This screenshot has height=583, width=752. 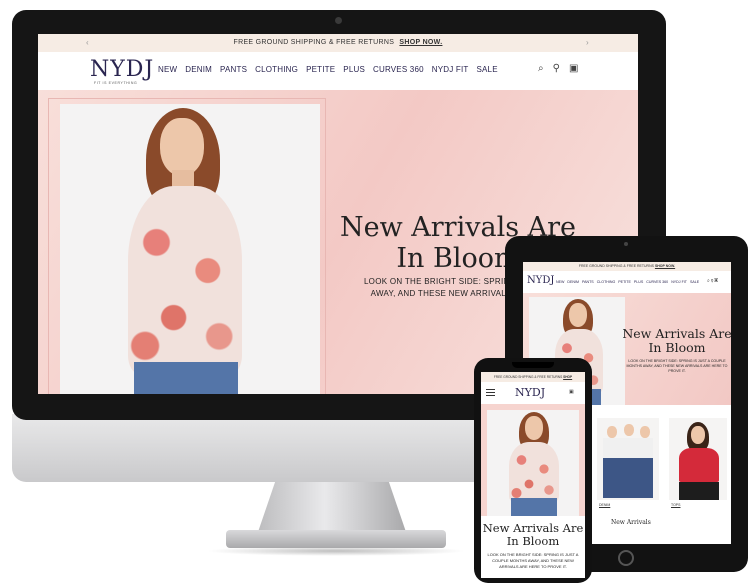 I want to click on promo-text: FREE GROUND SHIPPING & FREE RETURNS, so click(x=314, y=42).